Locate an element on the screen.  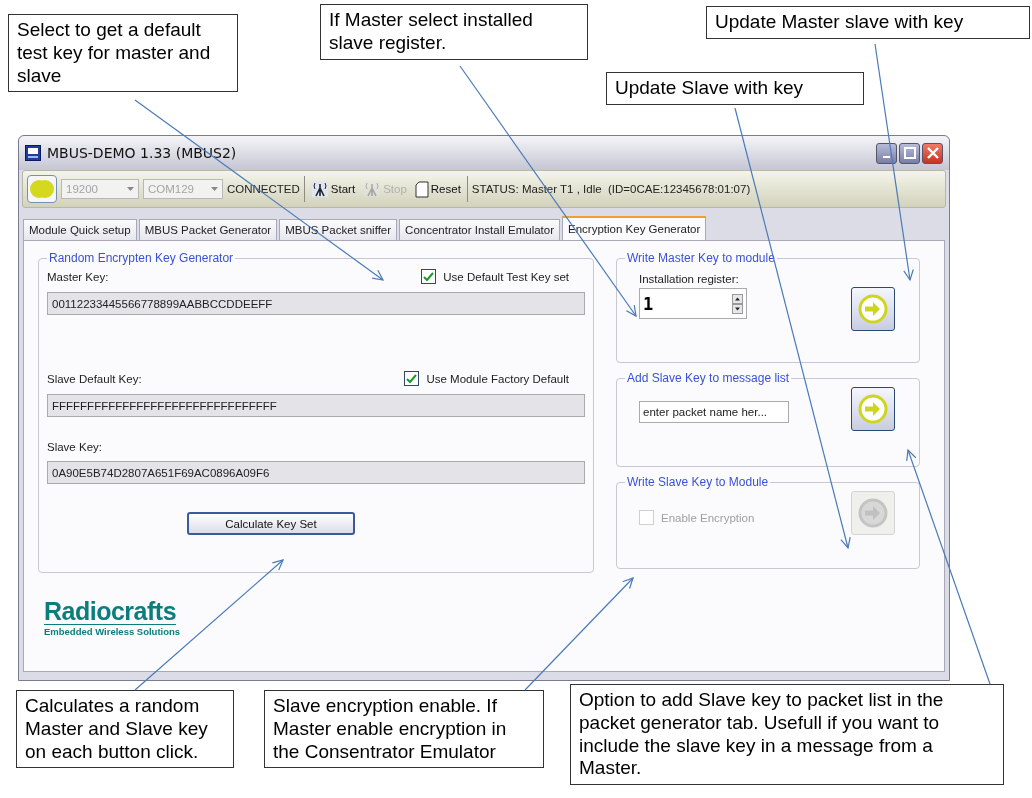
group-title: Write Slave Key to Module is located at coordinates (698, 482).